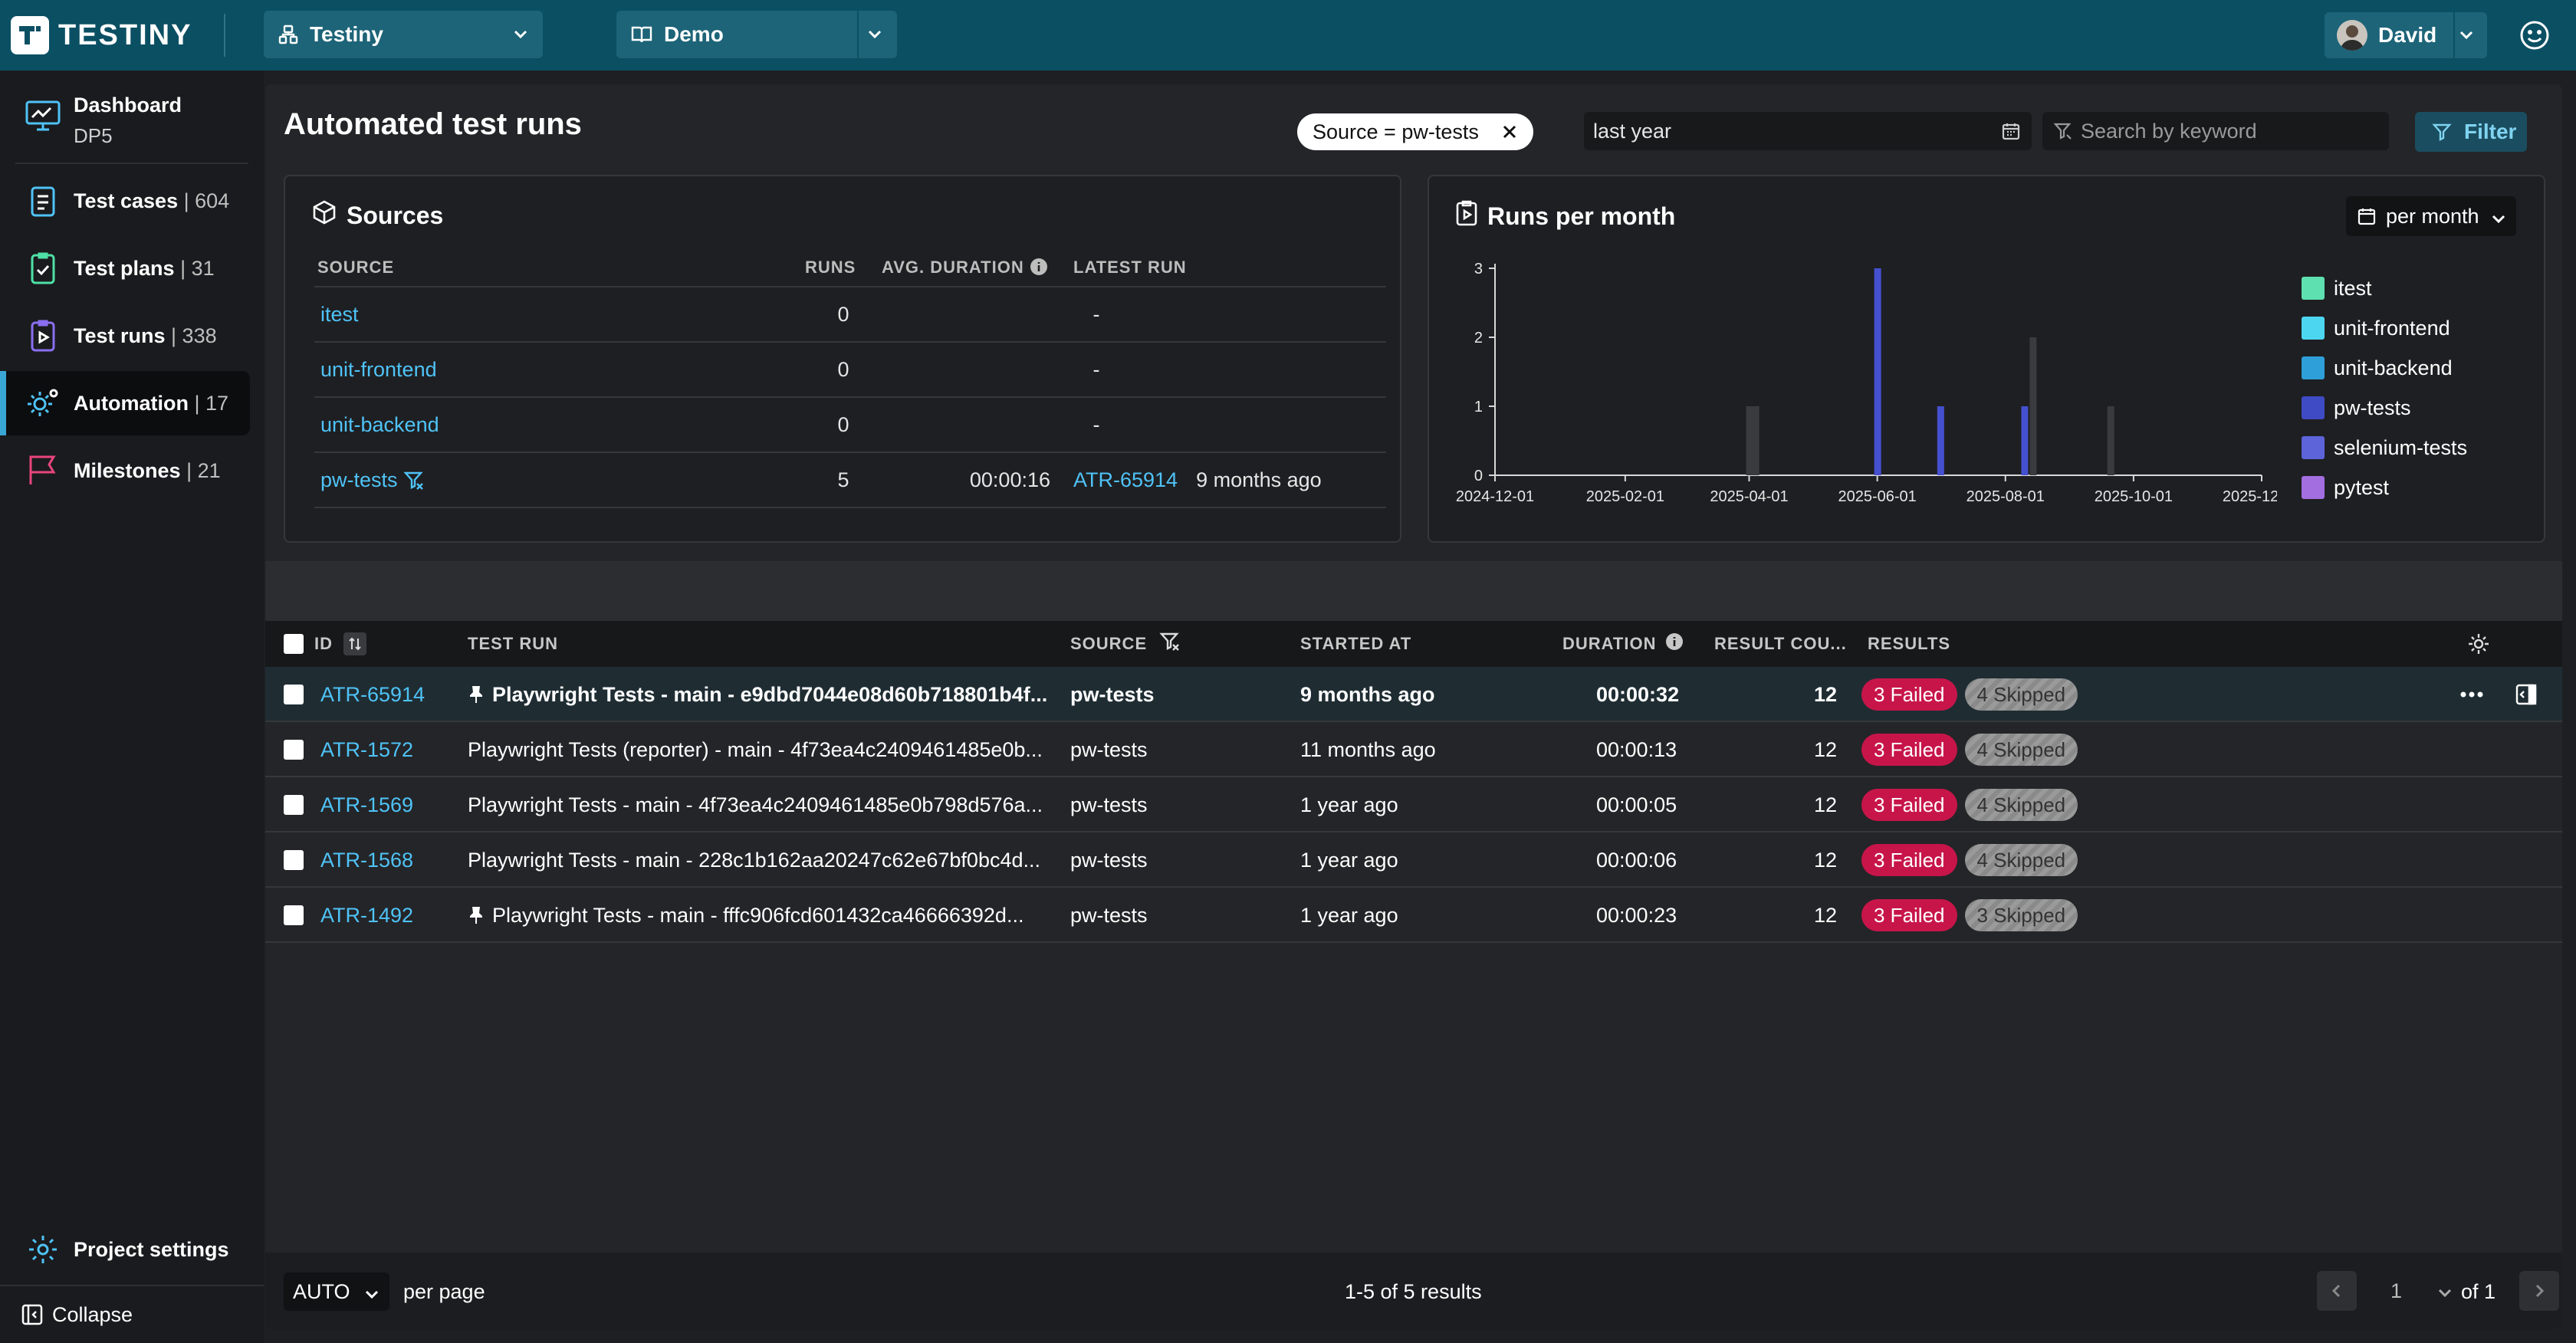 The width and height of the screenshot is (2576, 1343). What do you see at coordinates (2385, 408) in the screenshot?
I see `legend-item: pw-tests` at bounding box center [2385, 408].